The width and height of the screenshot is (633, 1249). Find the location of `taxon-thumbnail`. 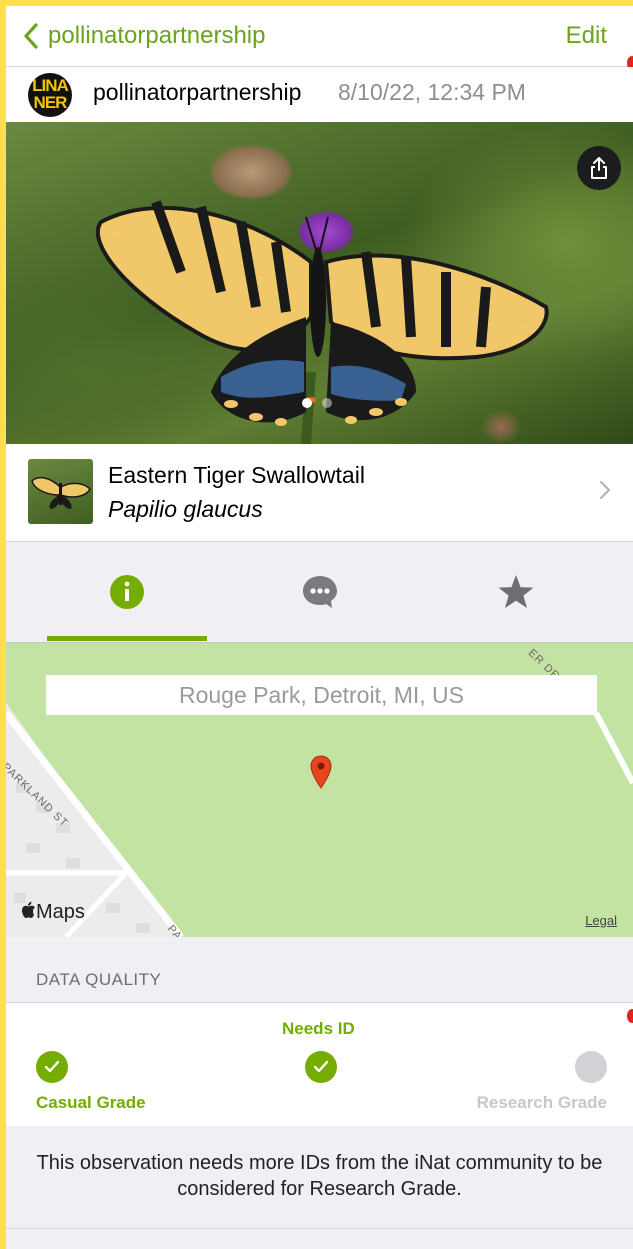

taxon-thumbnail is located at coordinates (60, 491).